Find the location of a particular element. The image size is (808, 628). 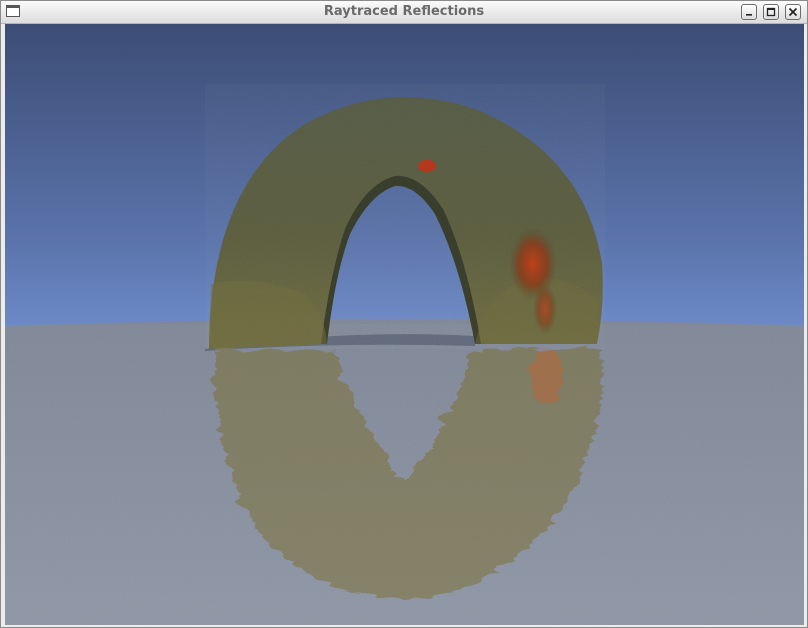

close-icon is located at coordinates (793, 12).